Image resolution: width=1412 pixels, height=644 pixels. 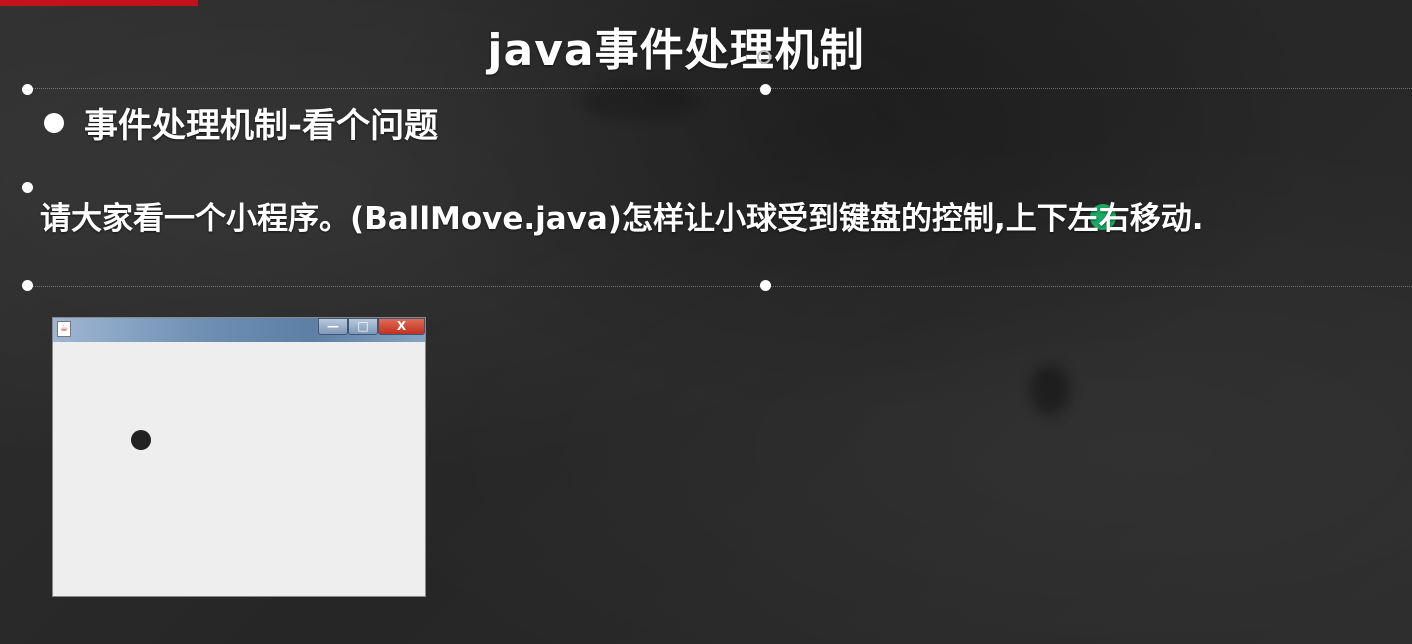 What do you see at coordinates (363, 326) in the screenshot?
I see `maximize-button: □` at bounding box center [363, 326].